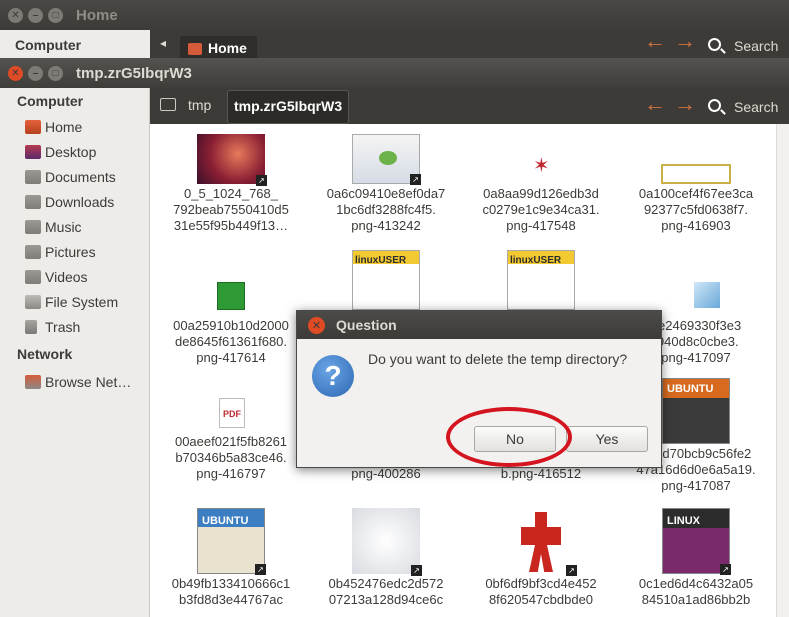  I want to click on red-highlight-ellipse, so click(509, 437).